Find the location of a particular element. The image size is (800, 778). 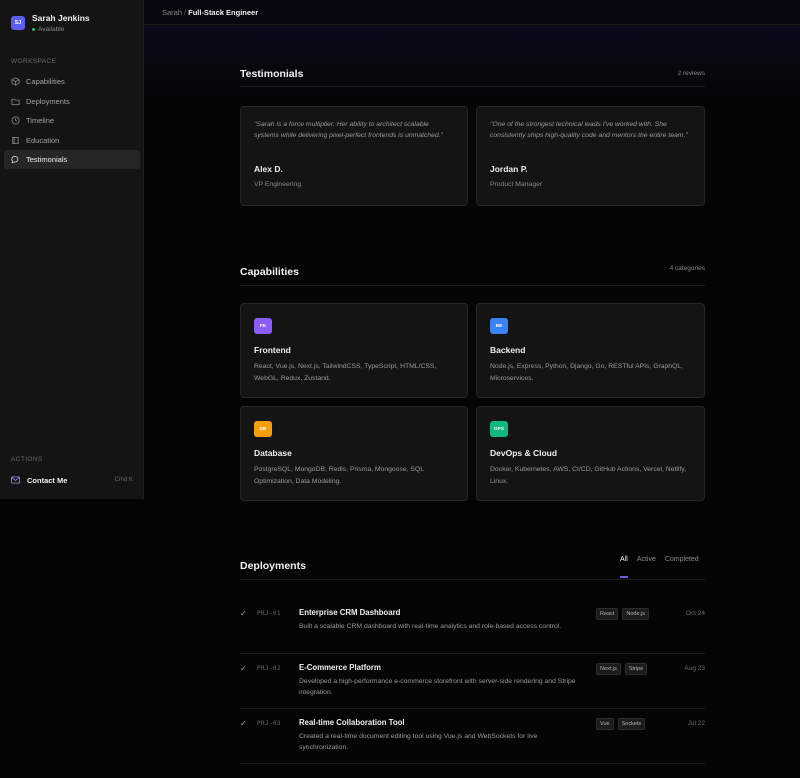

actions-label: ACTIONS is located at coordinates (27, 459).